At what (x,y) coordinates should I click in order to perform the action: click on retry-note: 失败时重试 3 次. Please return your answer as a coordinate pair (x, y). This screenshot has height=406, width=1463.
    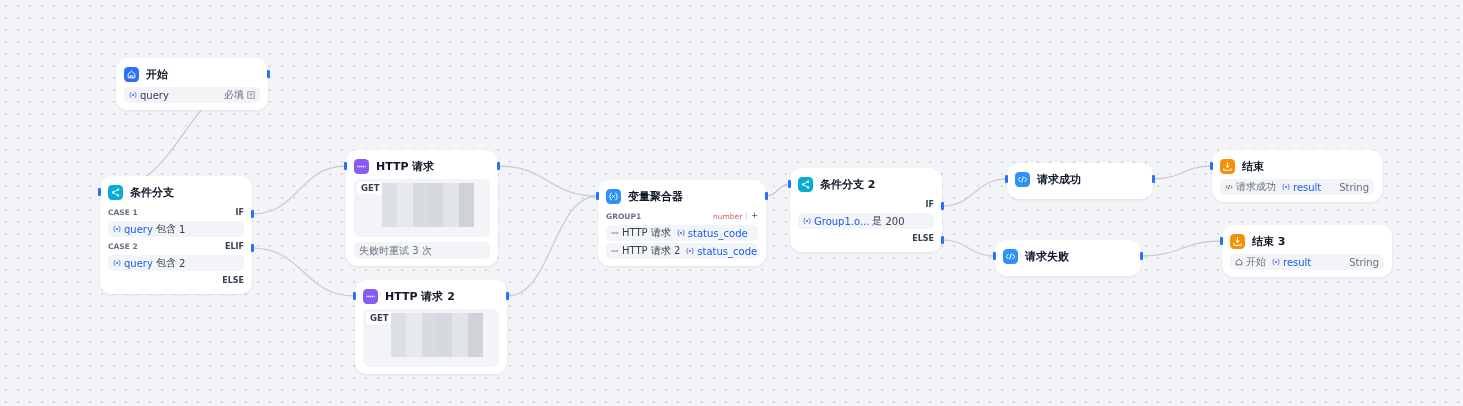
    Looking at the image, I should click on (422, 250).